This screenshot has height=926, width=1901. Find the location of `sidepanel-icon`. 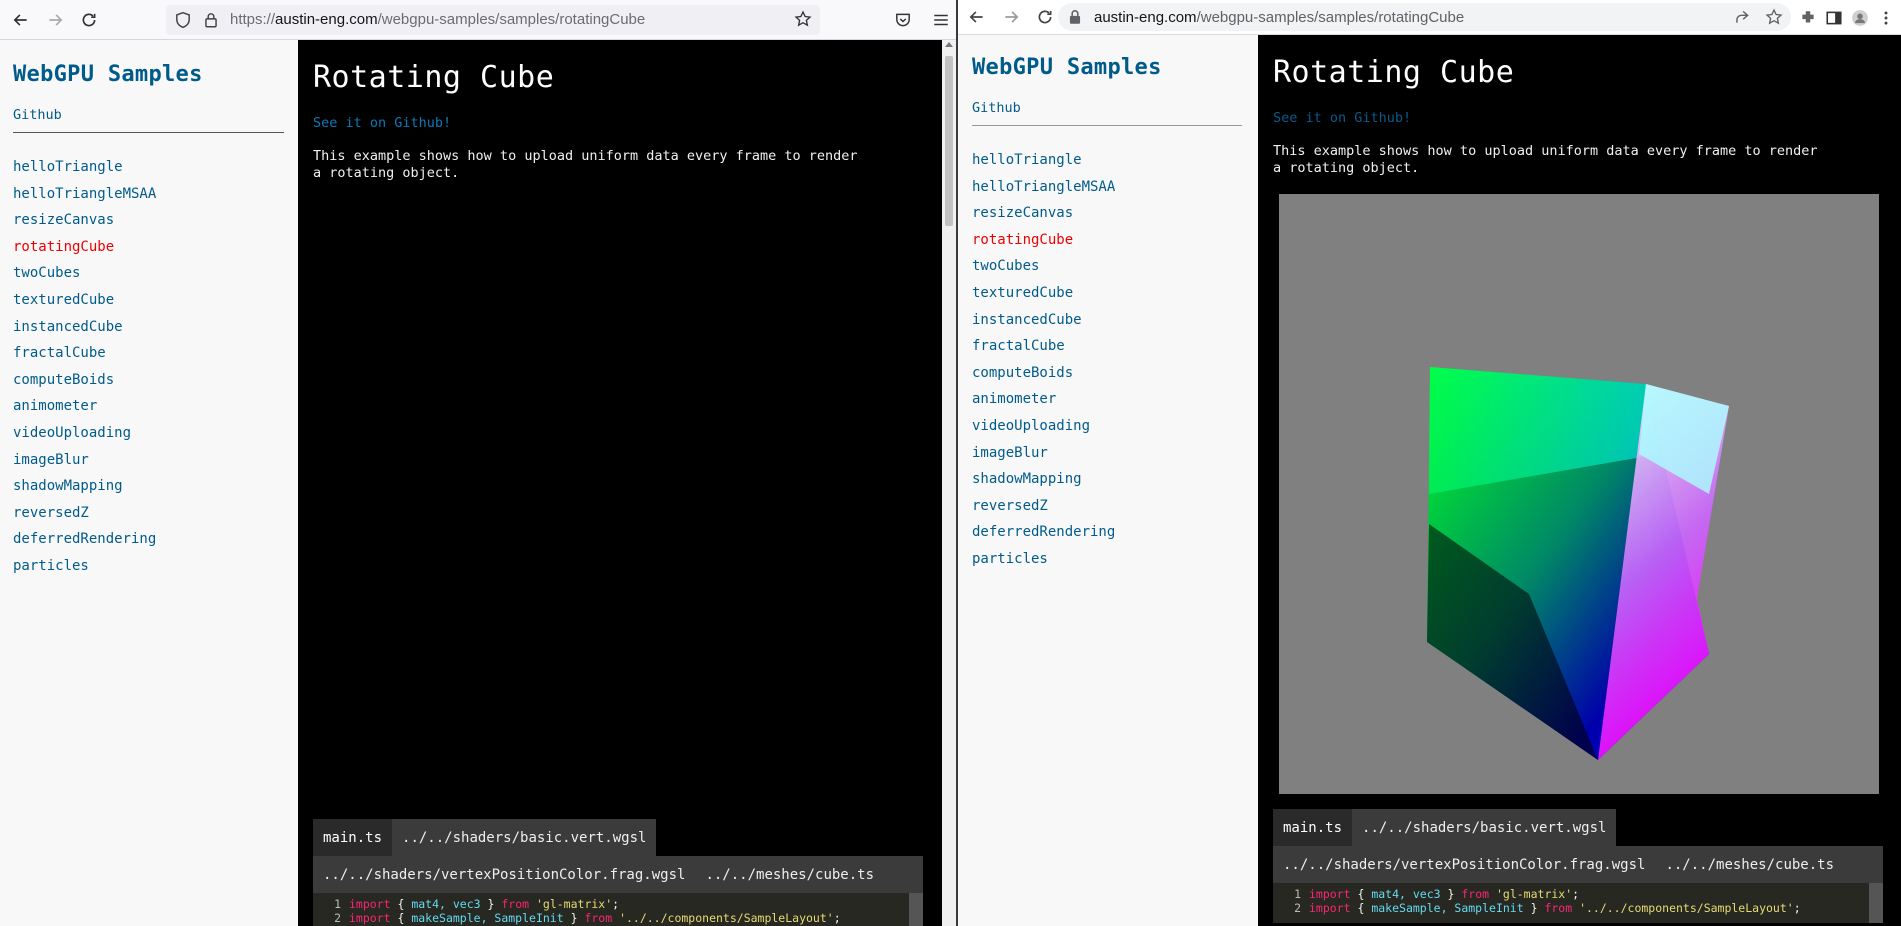

sidepanel-icon is located at coordinates (1834, 18).